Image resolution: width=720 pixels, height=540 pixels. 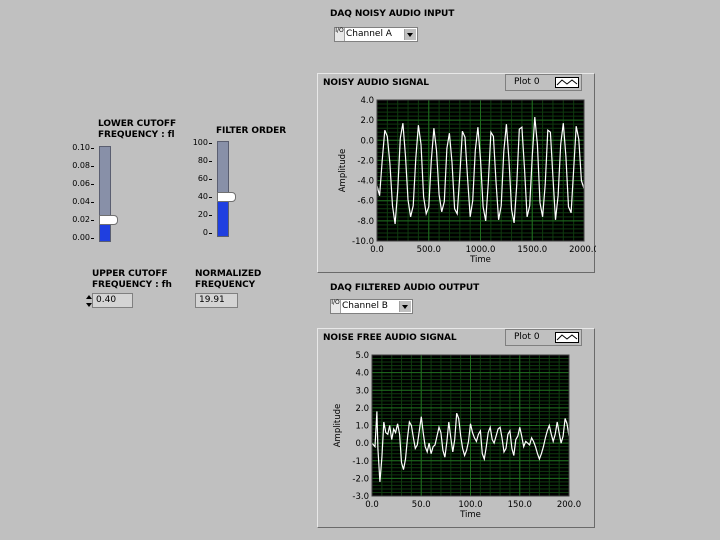 I want to click on normalized-frequency-indicator: 19.91, so click(x=216, y=300).